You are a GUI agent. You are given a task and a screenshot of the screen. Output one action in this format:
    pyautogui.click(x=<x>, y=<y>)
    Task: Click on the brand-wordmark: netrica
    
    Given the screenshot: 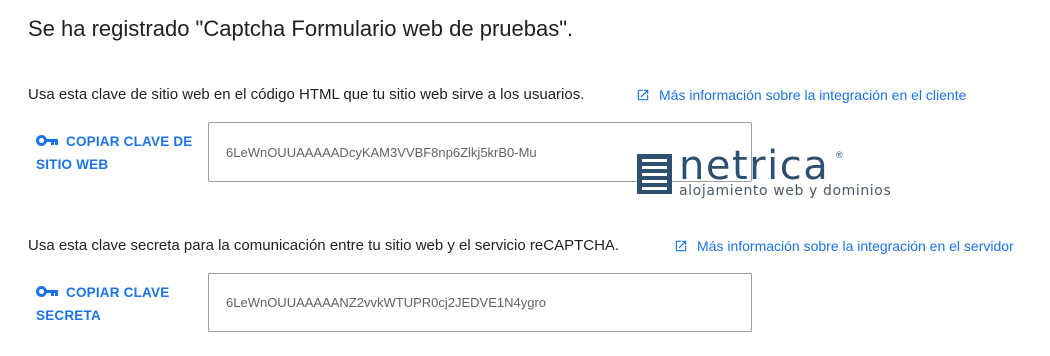 What is the action you would take?
    pyautogui.click(x=754, y=166)
    